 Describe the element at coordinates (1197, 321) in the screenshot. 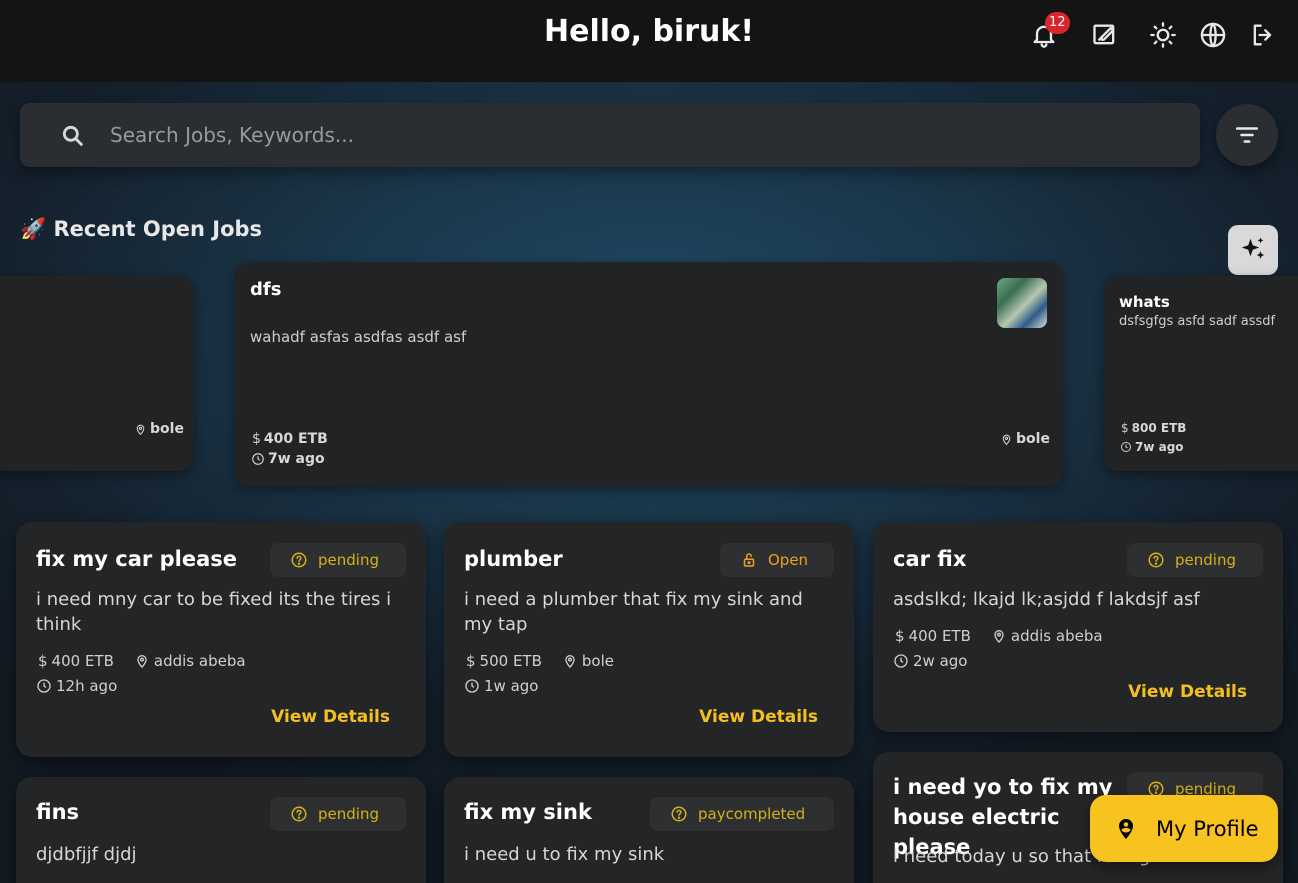

I see `card-description: dsfsgfgs asfd sadf assdf` at that location.